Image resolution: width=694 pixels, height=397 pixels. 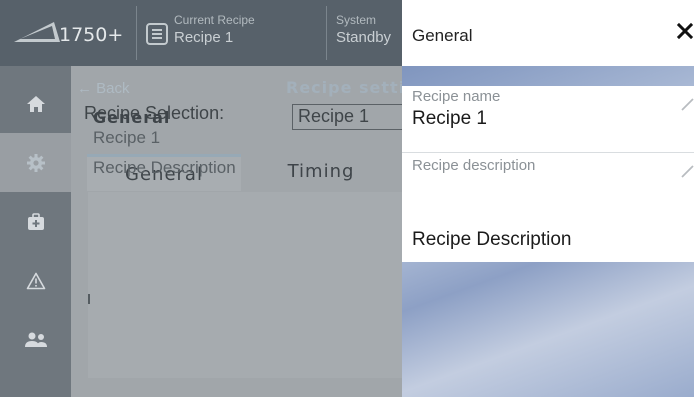 I want to click on close-icon, so click(x=685, y=31).